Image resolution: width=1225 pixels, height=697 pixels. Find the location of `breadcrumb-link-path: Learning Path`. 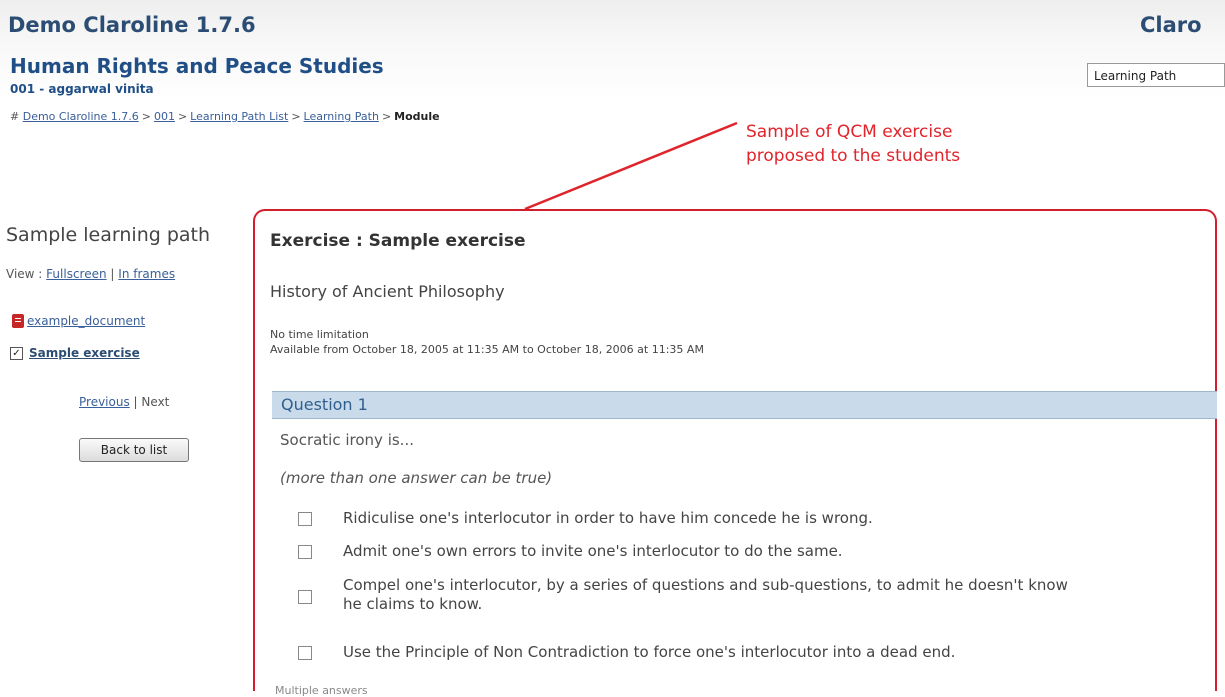

breadcrumb-link-path: Learning Path is located at coordinates (341, 116).